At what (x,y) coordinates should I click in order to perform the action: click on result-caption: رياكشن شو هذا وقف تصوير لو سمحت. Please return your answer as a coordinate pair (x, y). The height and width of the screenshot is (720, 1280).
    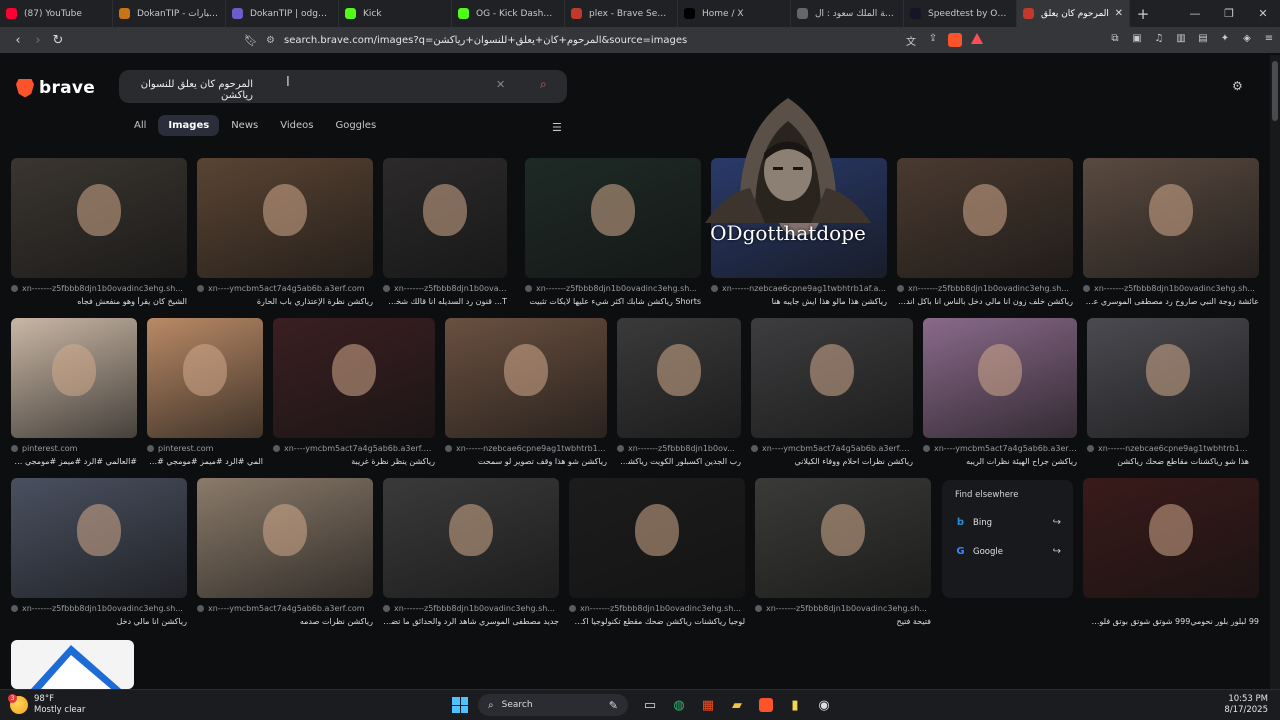
    Looking at the image, I should click on (526, 461).